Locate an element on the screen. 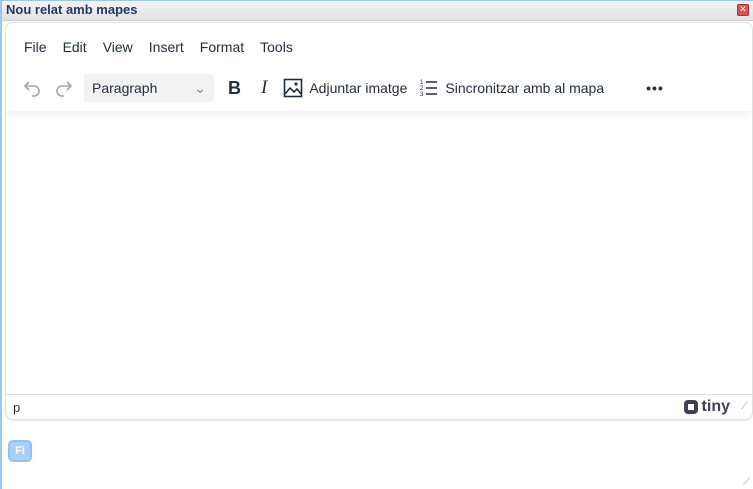 The image size is (753, 489). attach-image-button: Adjuntar imatge is located at coordinates (345, 88).